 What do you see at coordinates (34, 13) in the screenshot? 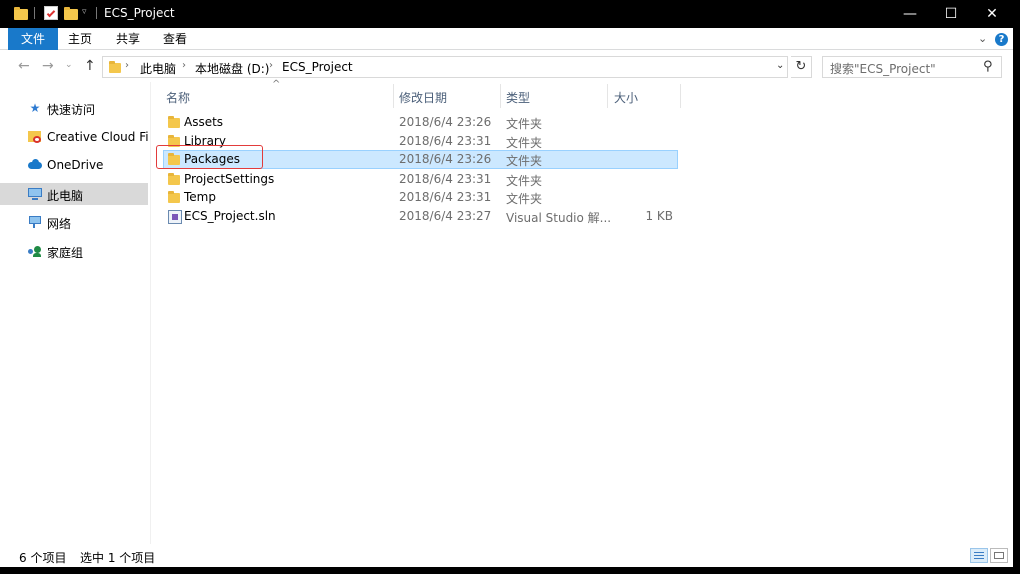
I see `toolbar-divider` at bounding box center [34, 13].